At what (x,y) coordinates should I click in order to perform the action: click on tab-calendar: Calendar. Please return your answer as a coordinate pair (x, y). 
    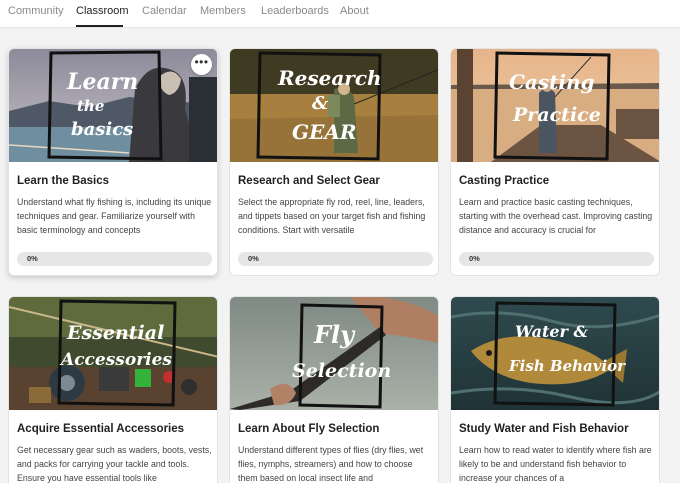
    Looking at the image, I should click on (164, 11).